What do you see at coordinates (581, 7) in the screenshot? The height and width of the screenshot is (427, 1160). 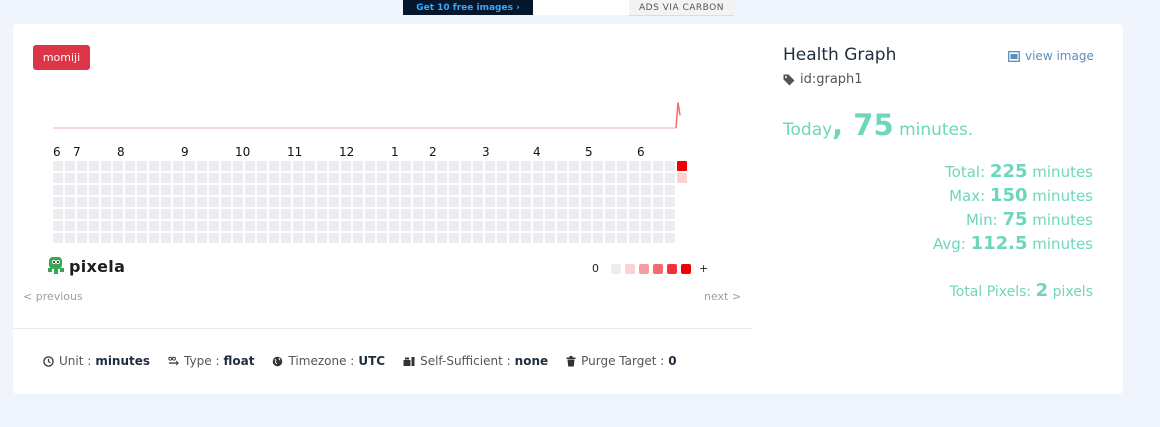 I see `ad-text` at bounding box center [581, 7].